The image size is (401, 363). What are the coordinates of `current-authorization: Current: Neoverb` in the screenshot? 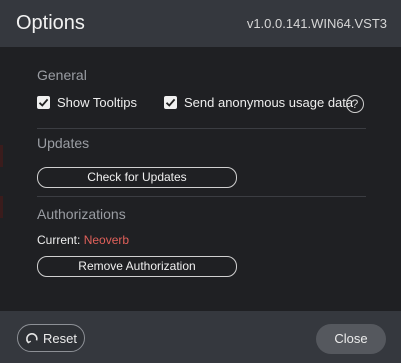 It's located at (83, 240).